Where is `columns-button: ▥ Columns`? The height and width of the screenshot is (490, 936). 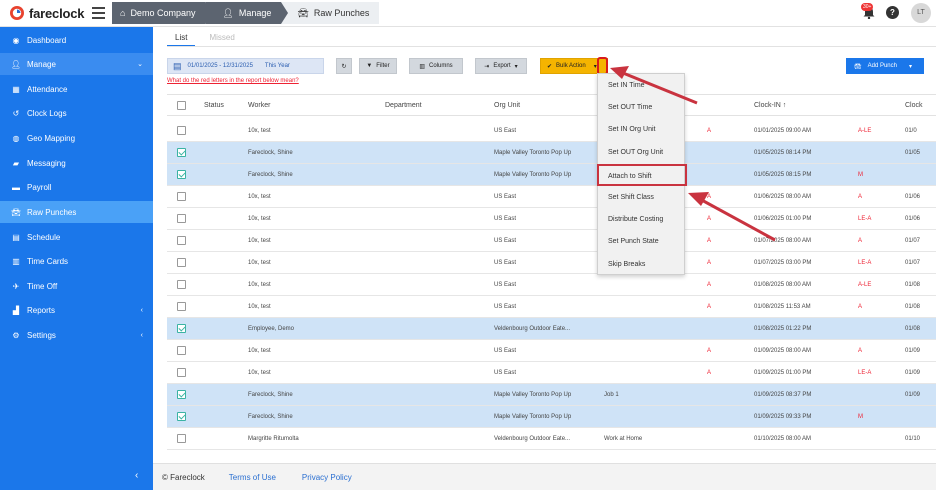 columns-button: ▥ Columns is located at coordinates (436, 66).